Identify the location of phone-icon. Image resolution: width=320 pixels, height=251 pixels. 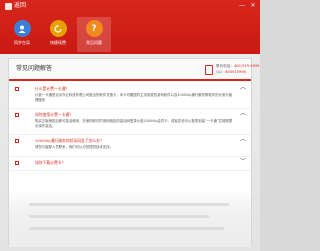
(209, 70).